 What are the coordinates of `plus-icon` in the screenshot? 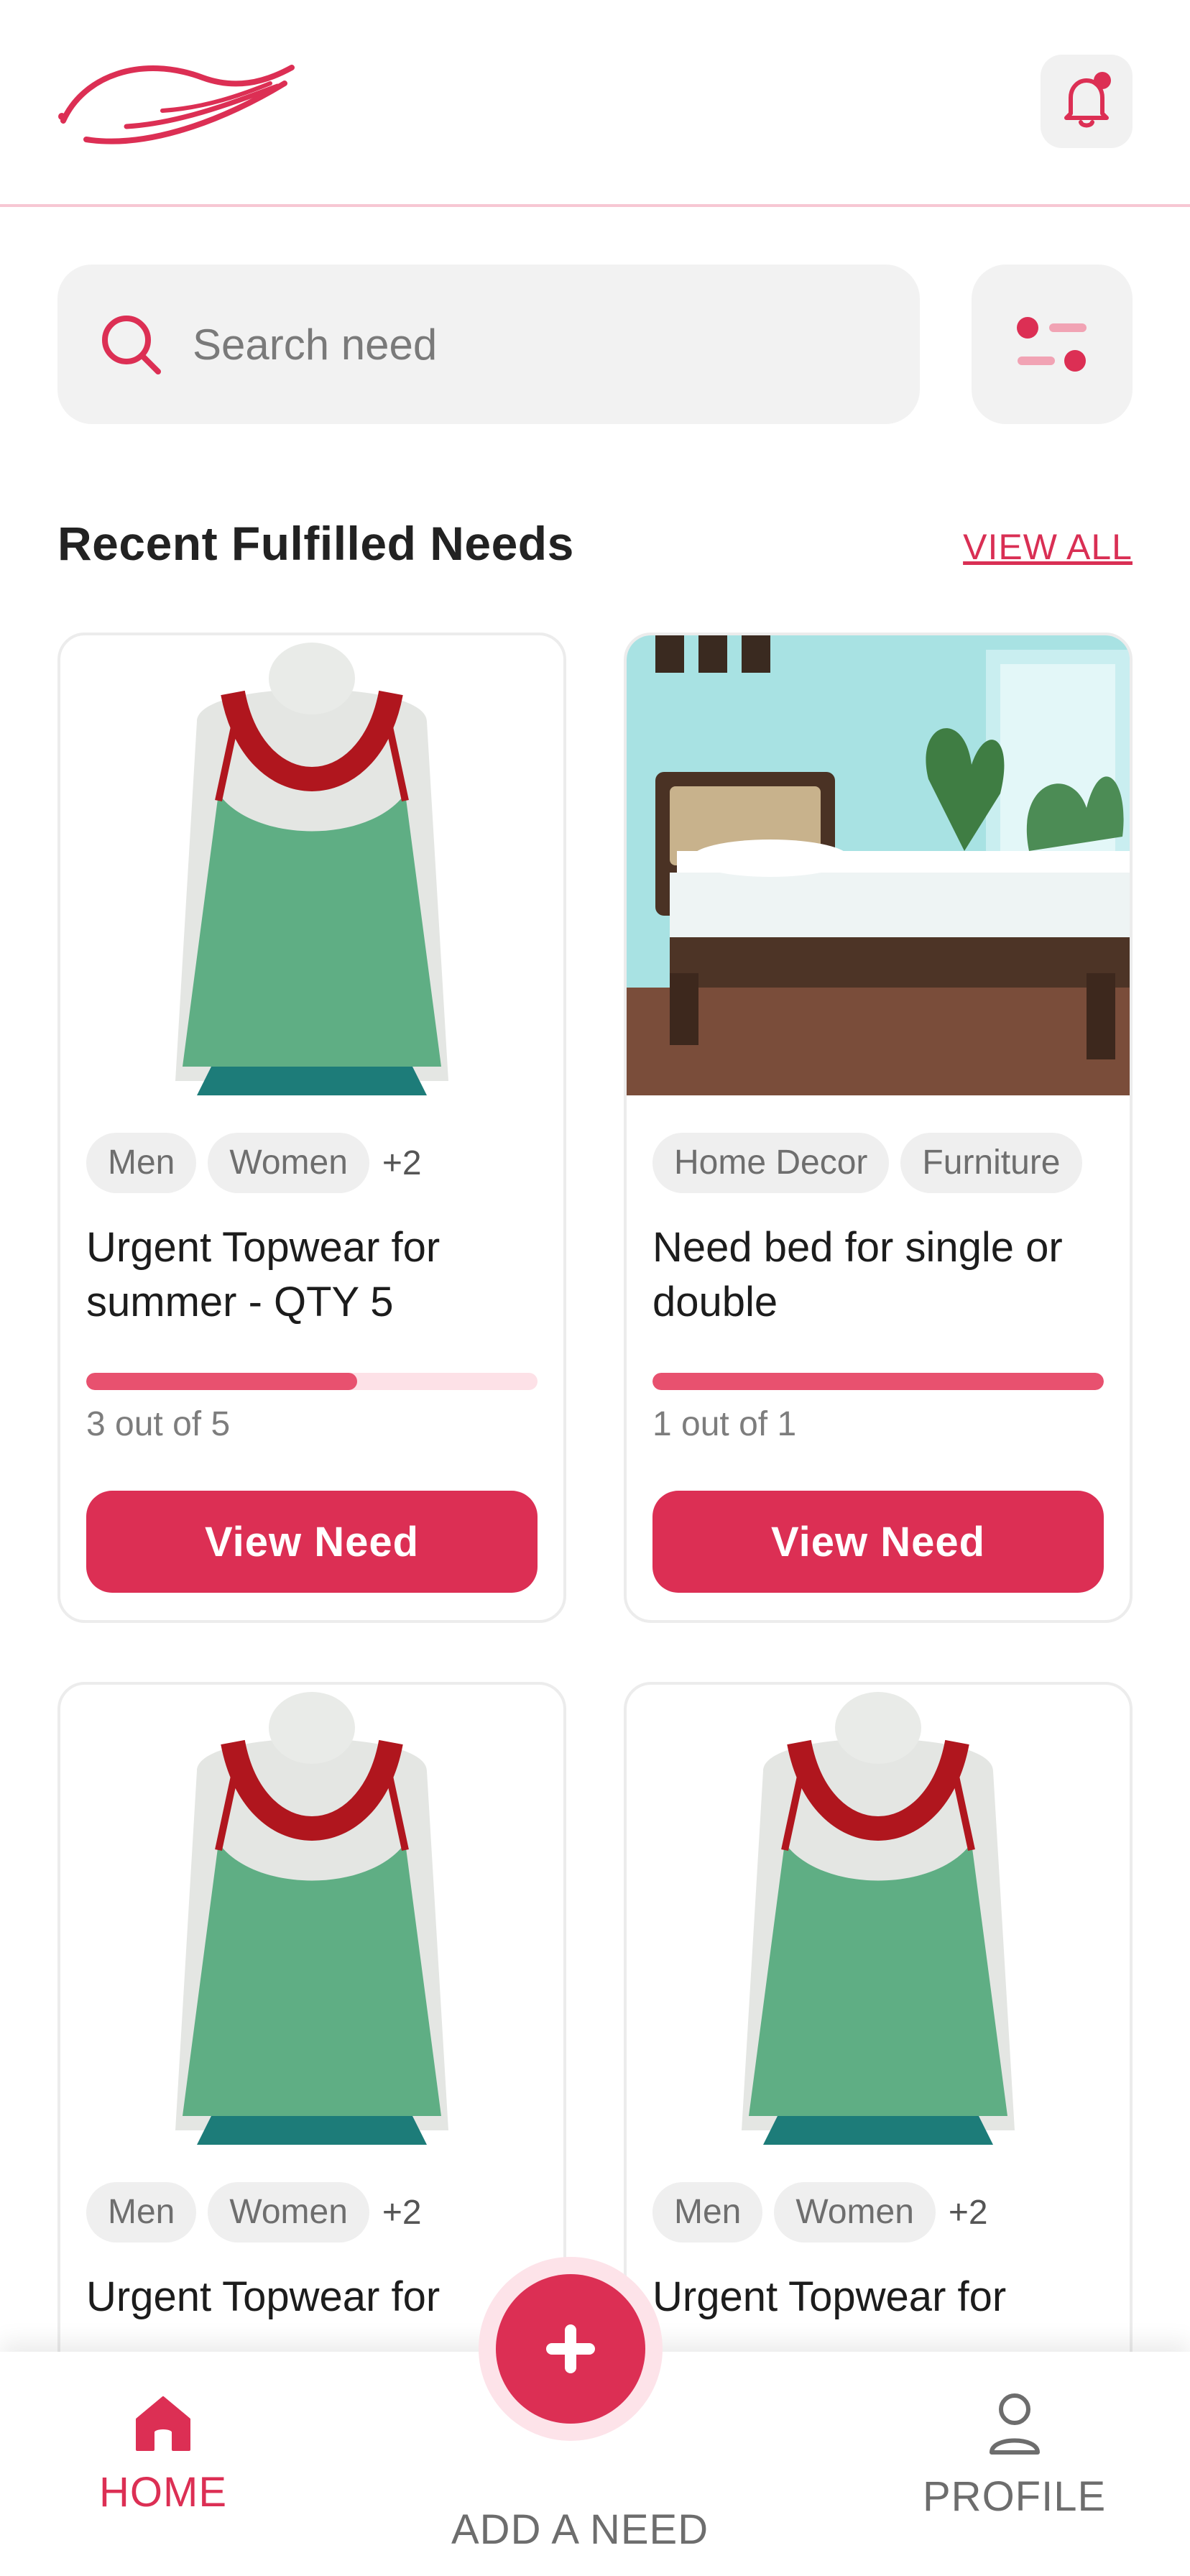 It's located at (570, 2348).